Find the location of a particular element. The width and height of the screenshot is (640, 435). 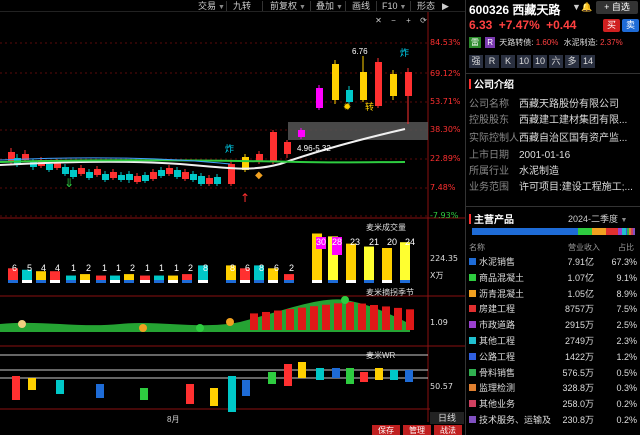

tactics-button: 战法 is located at coordinates (448, 430).